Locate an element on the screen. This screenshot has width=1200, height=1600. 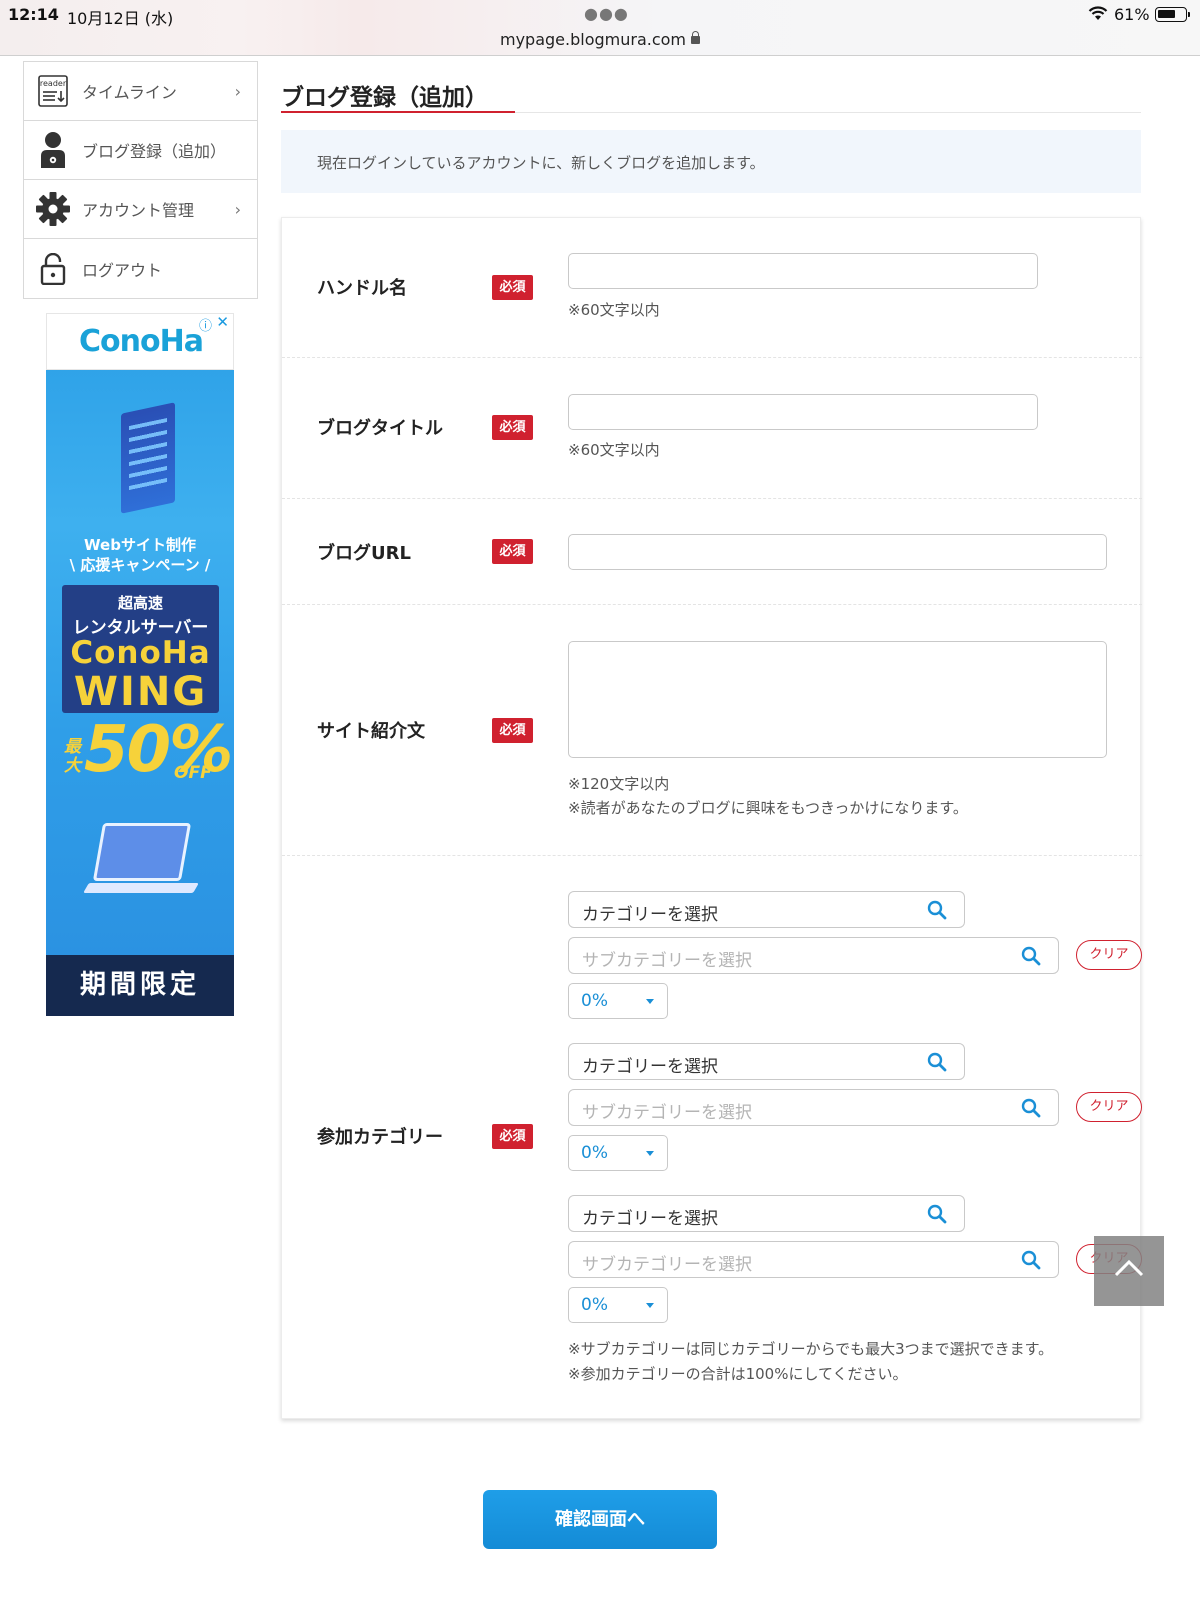
blog-url-label: ブログURL is located at coordinates (364, 553).